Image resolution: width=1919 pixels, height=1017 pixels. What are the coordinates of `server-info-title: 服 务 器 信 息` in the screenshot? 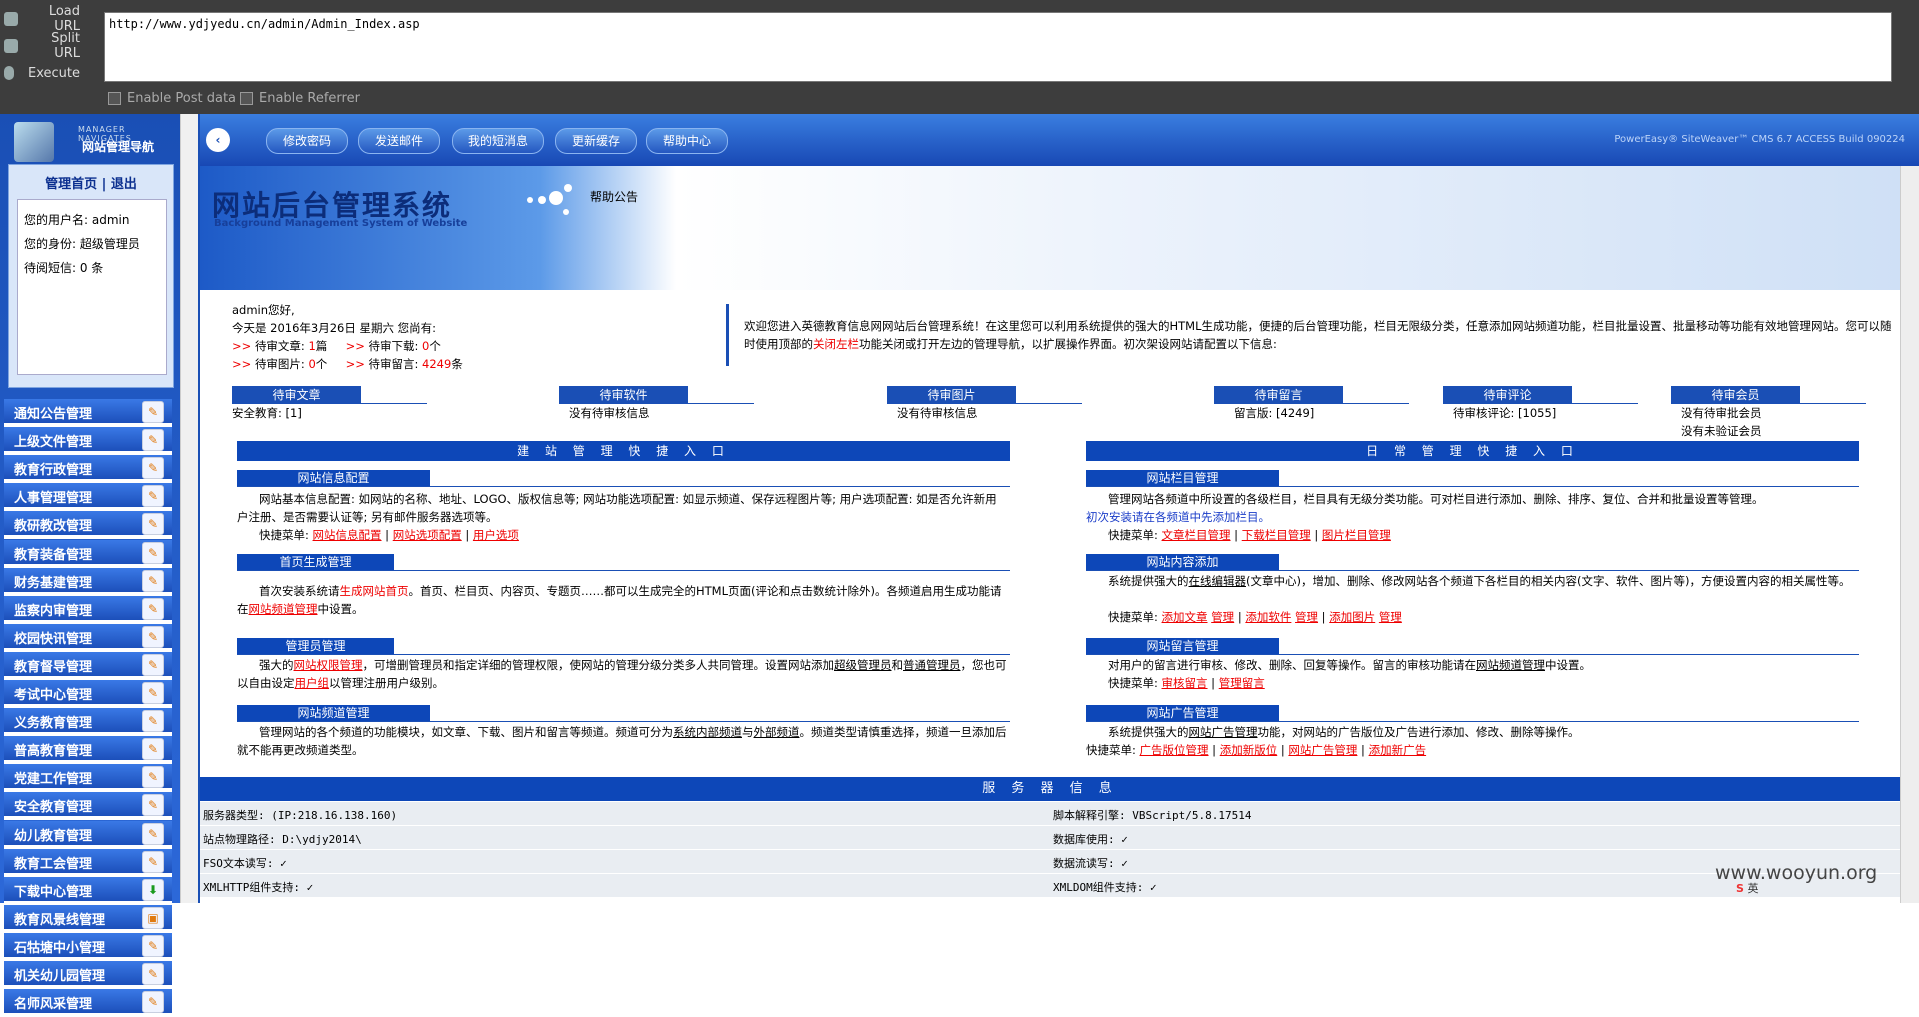 It's located at (1050, 789).